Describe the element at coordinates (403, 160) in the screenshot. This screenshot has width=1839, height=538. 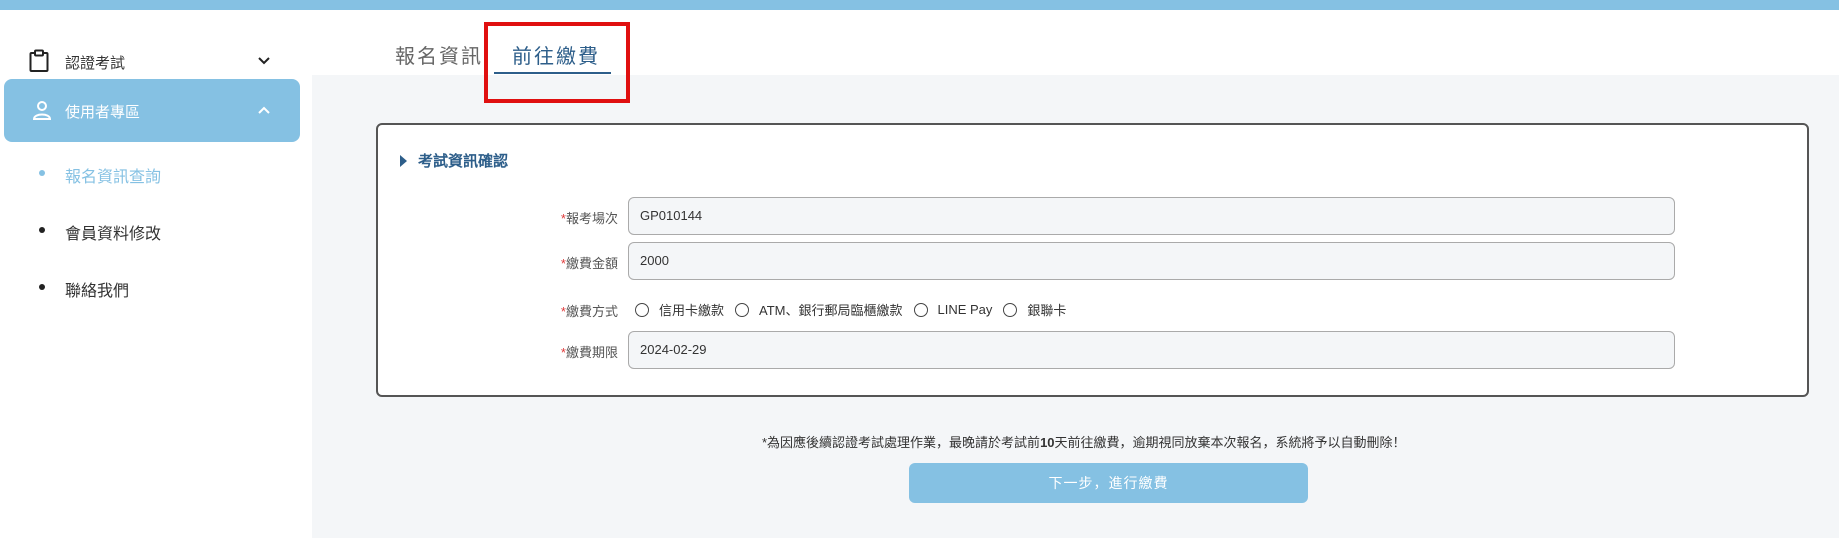
I see `caret-right-icon` at that location.